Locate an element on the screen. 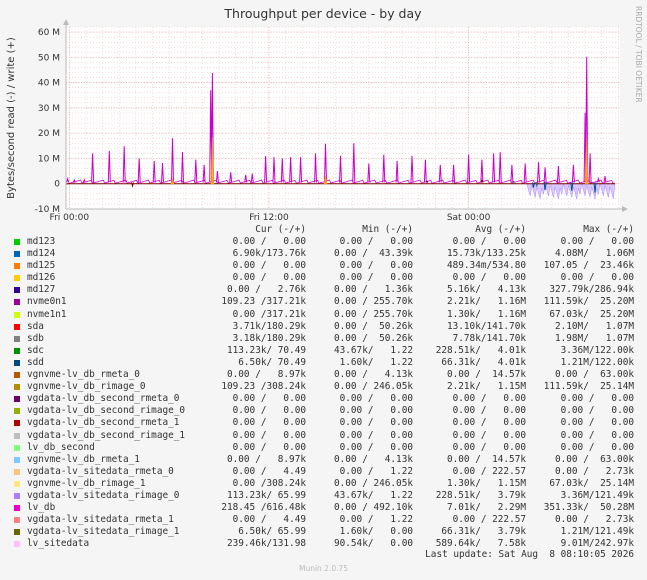 This screenshot has height=580, width=647. legend-name: vgnvme-lv_db_rimage_1 is located at coordinates (86, 483).